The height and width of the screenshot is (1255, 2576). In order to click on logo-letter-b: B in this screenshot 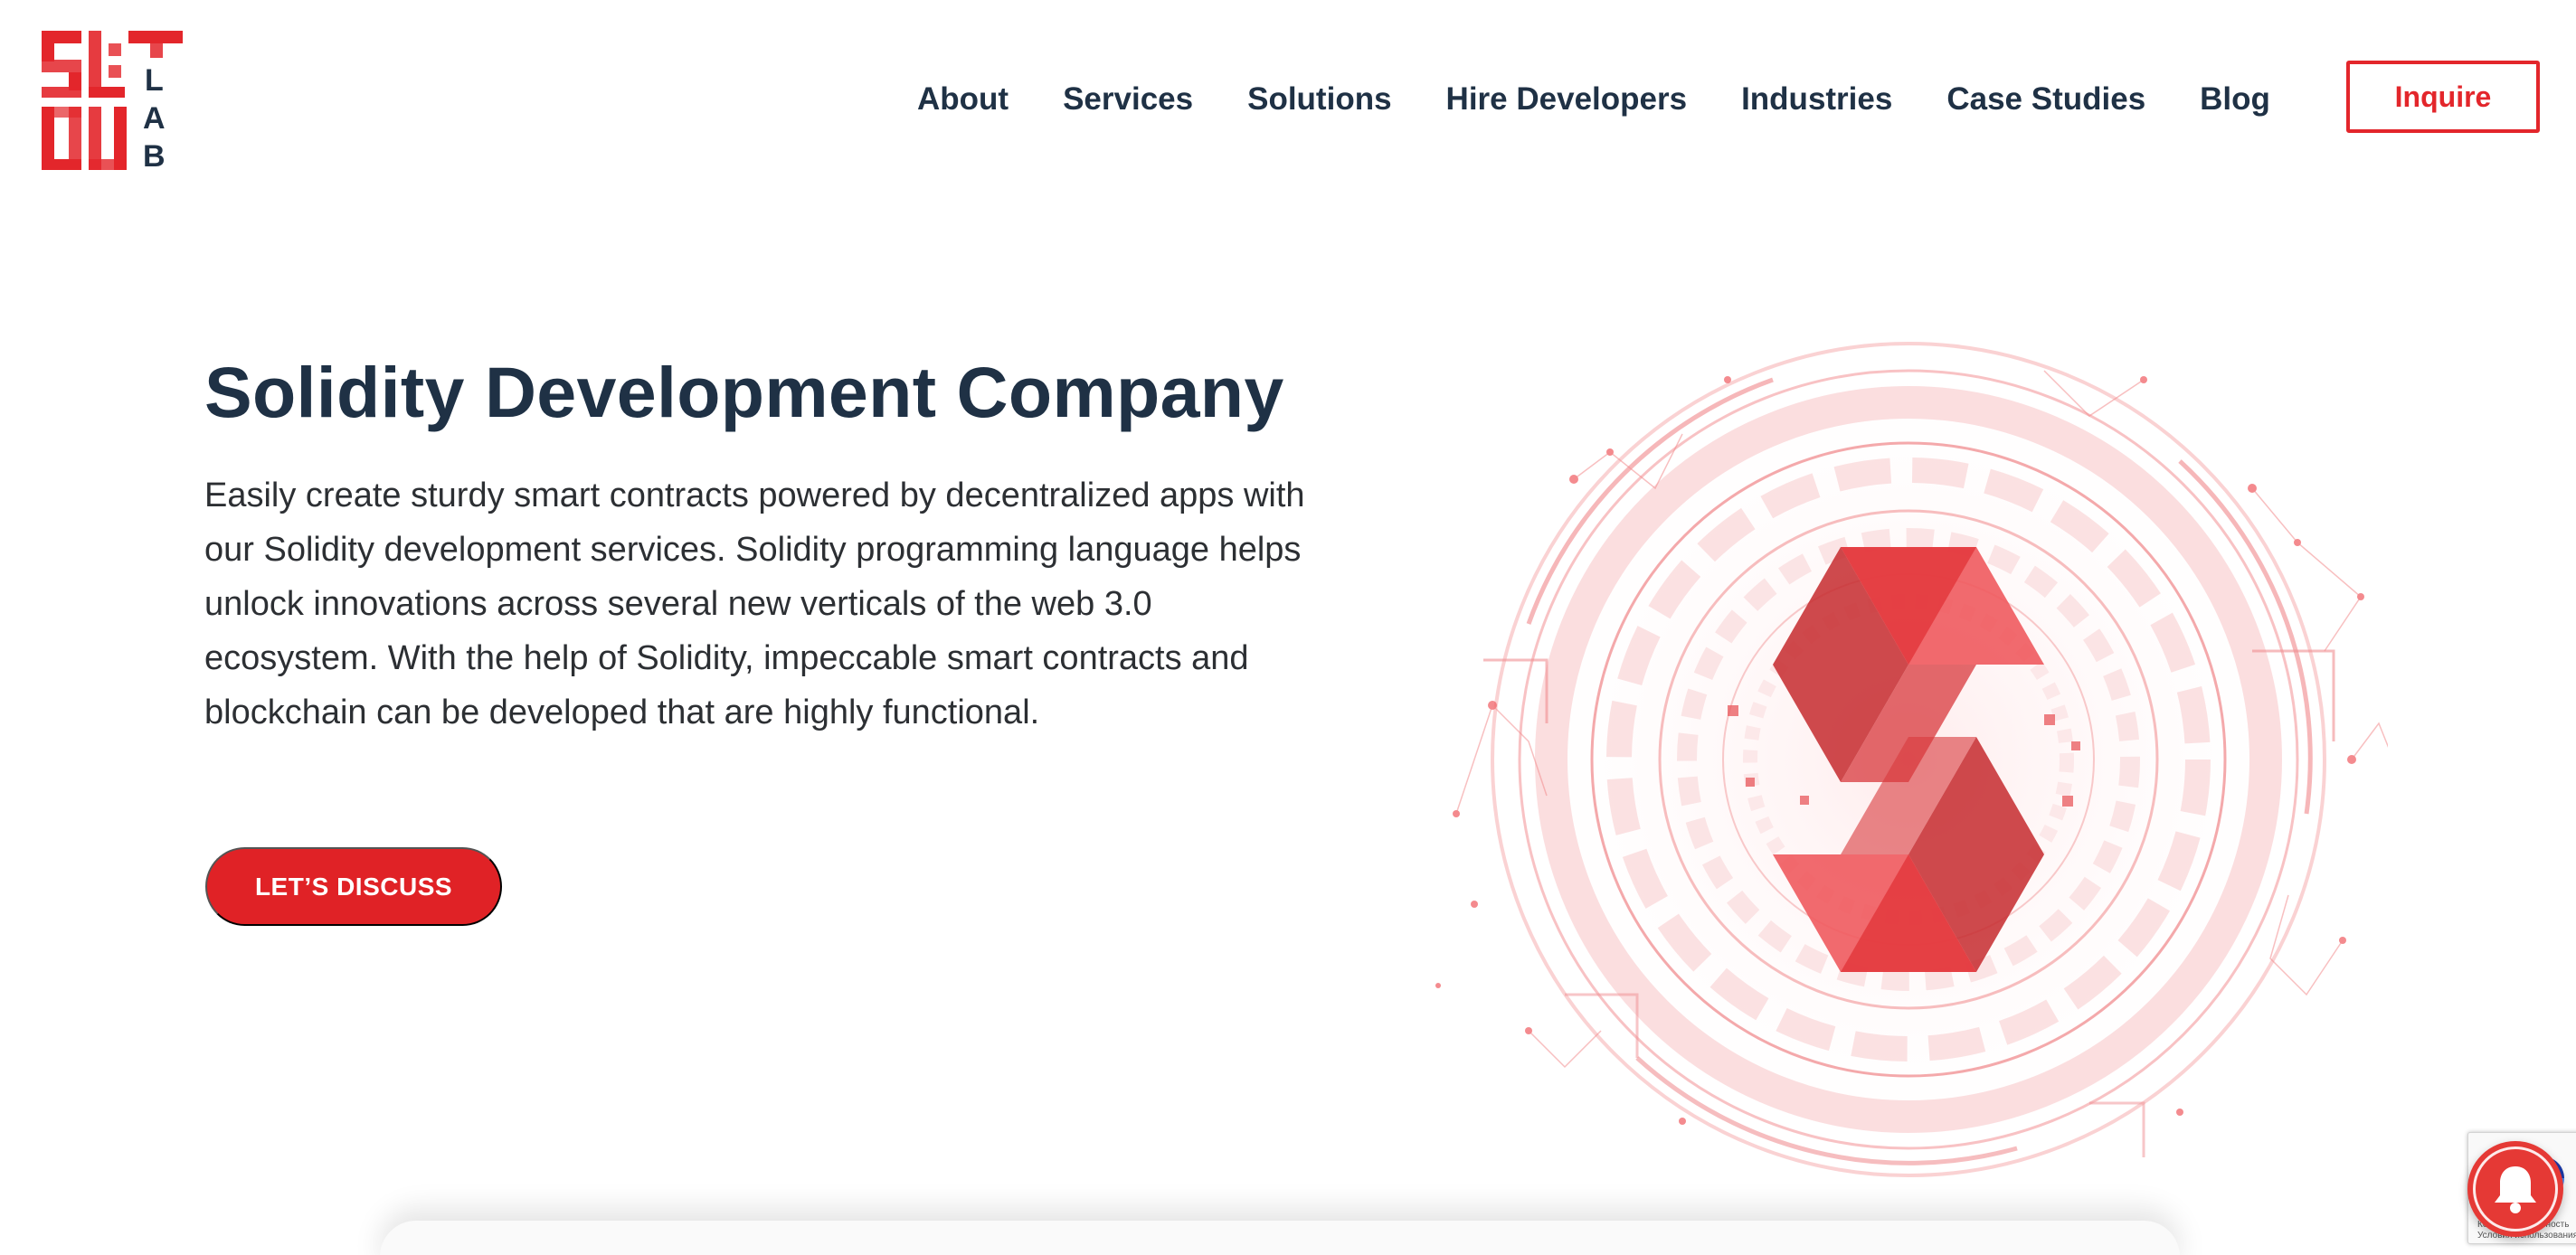, I will do `click(154, 155)`.